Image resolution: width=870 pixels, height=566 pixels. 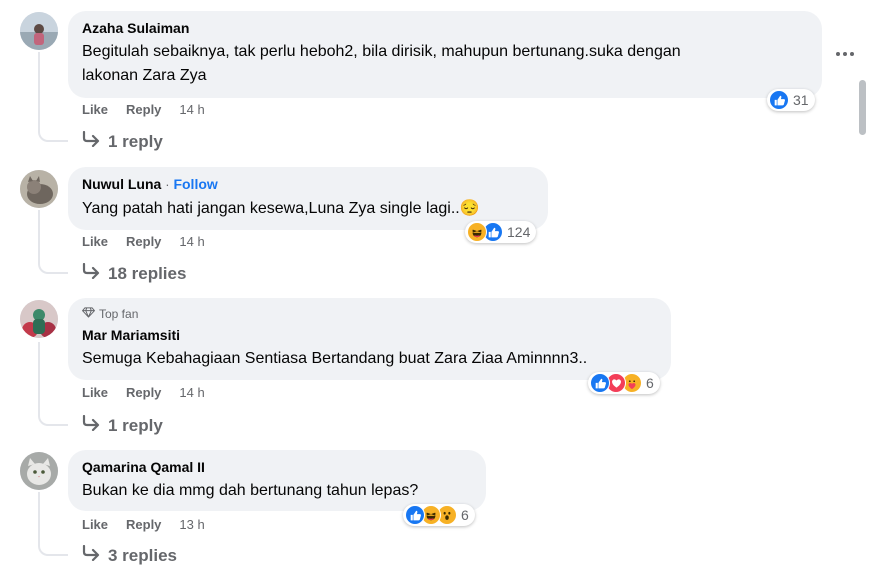 What do you see at coordinates (119, 314) in the screenshot?
I see `top-fan-label: Top fan` at bounding box center [119, 314].